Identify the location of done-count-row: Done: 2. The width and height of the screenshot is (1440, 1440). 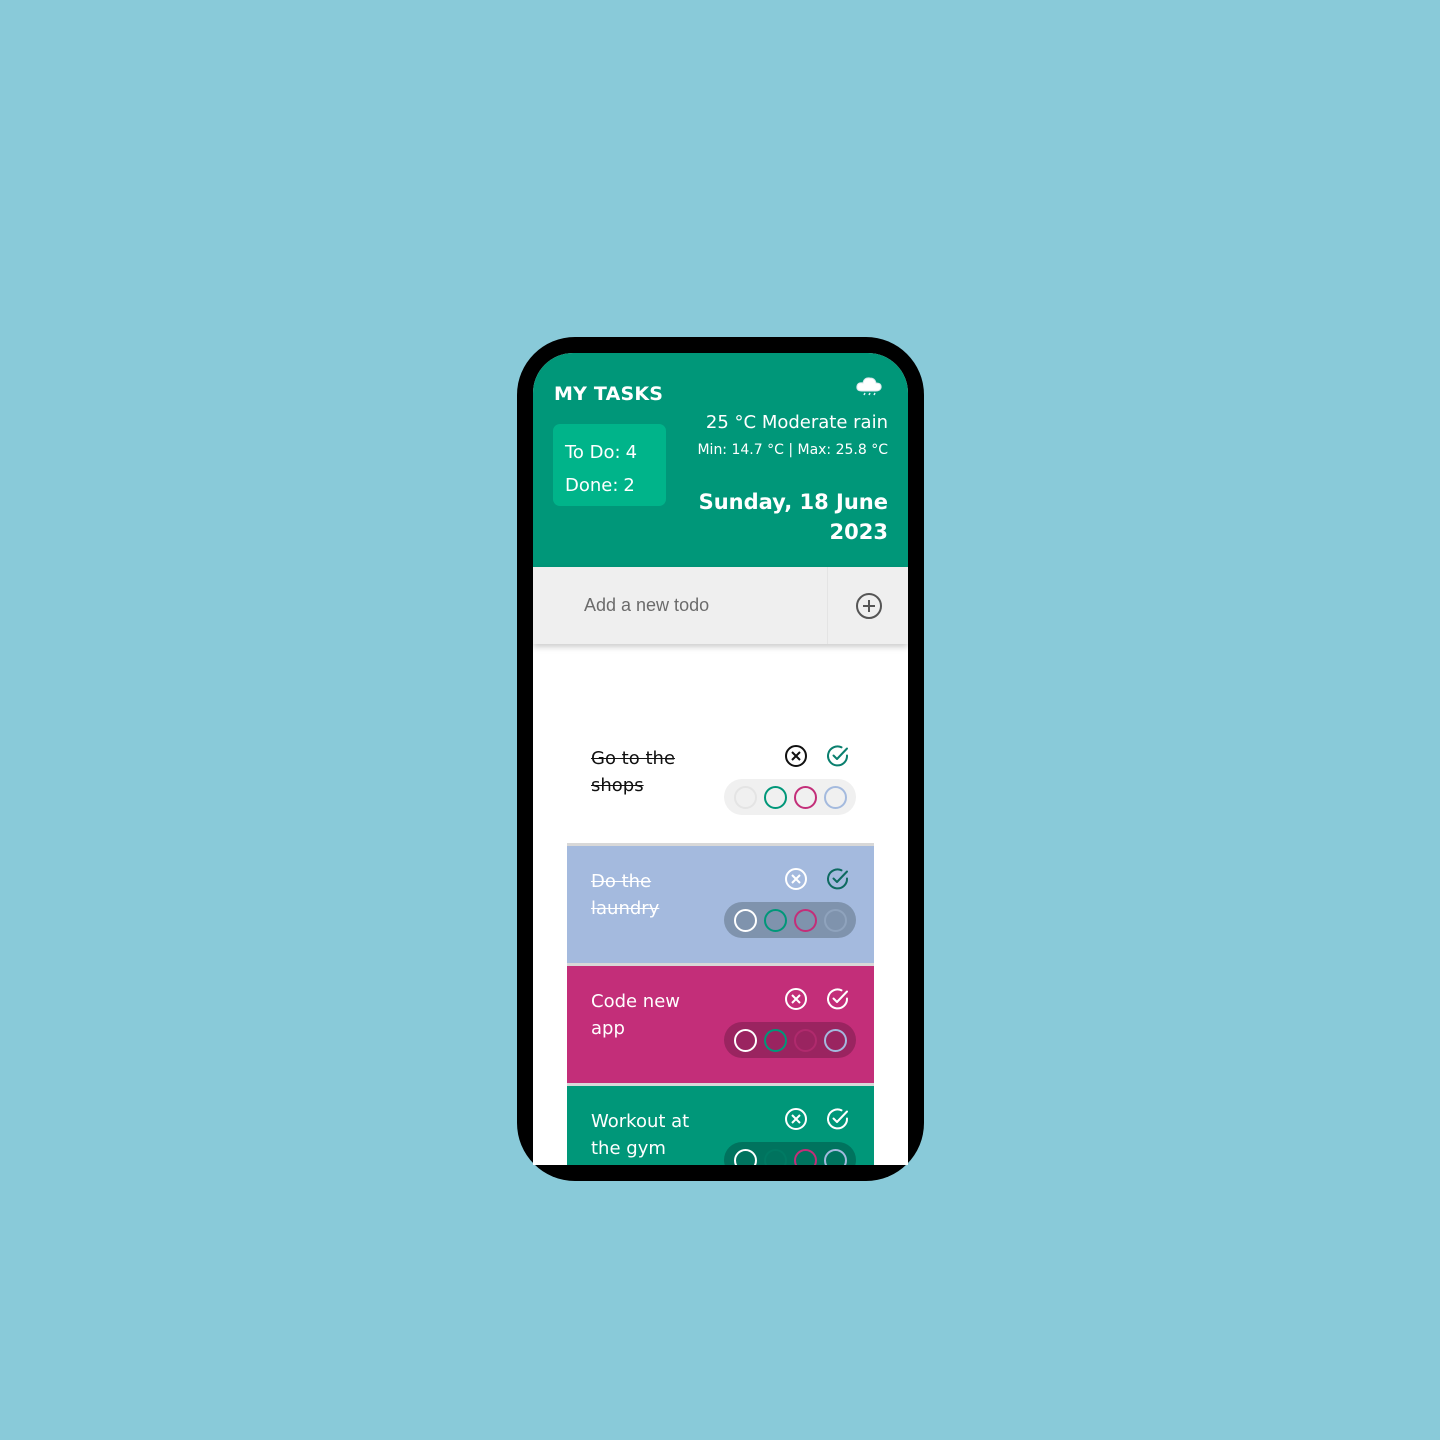
(615, 485).